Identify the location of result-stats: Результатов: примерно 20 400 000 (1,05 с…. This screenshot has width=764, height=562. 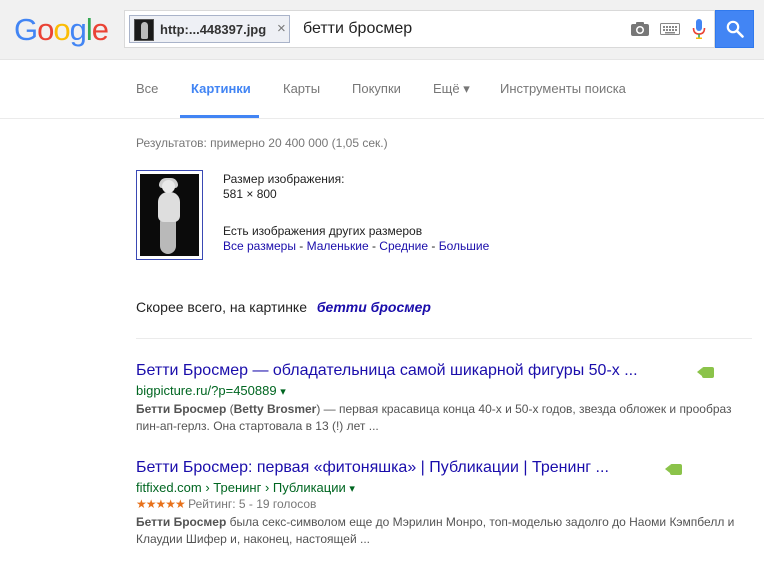
(262, 143).